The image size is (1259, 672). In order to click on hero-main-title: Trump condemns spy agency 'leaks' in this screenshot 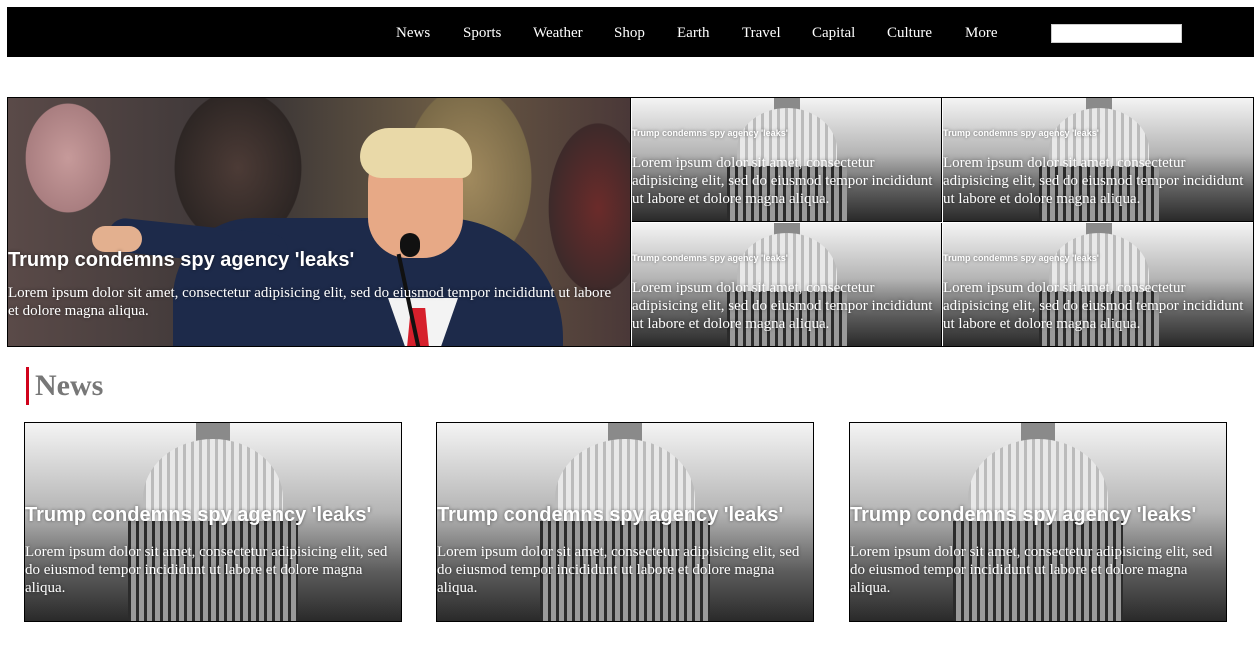, I will do `click(181, 260)`.